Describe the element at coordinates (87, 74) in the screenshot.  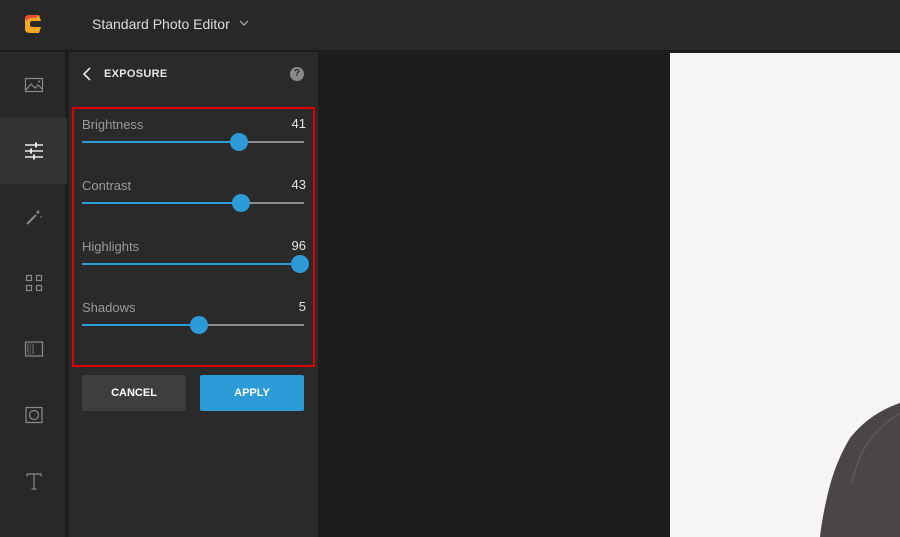
I see `back-chevron-icon` at that location.